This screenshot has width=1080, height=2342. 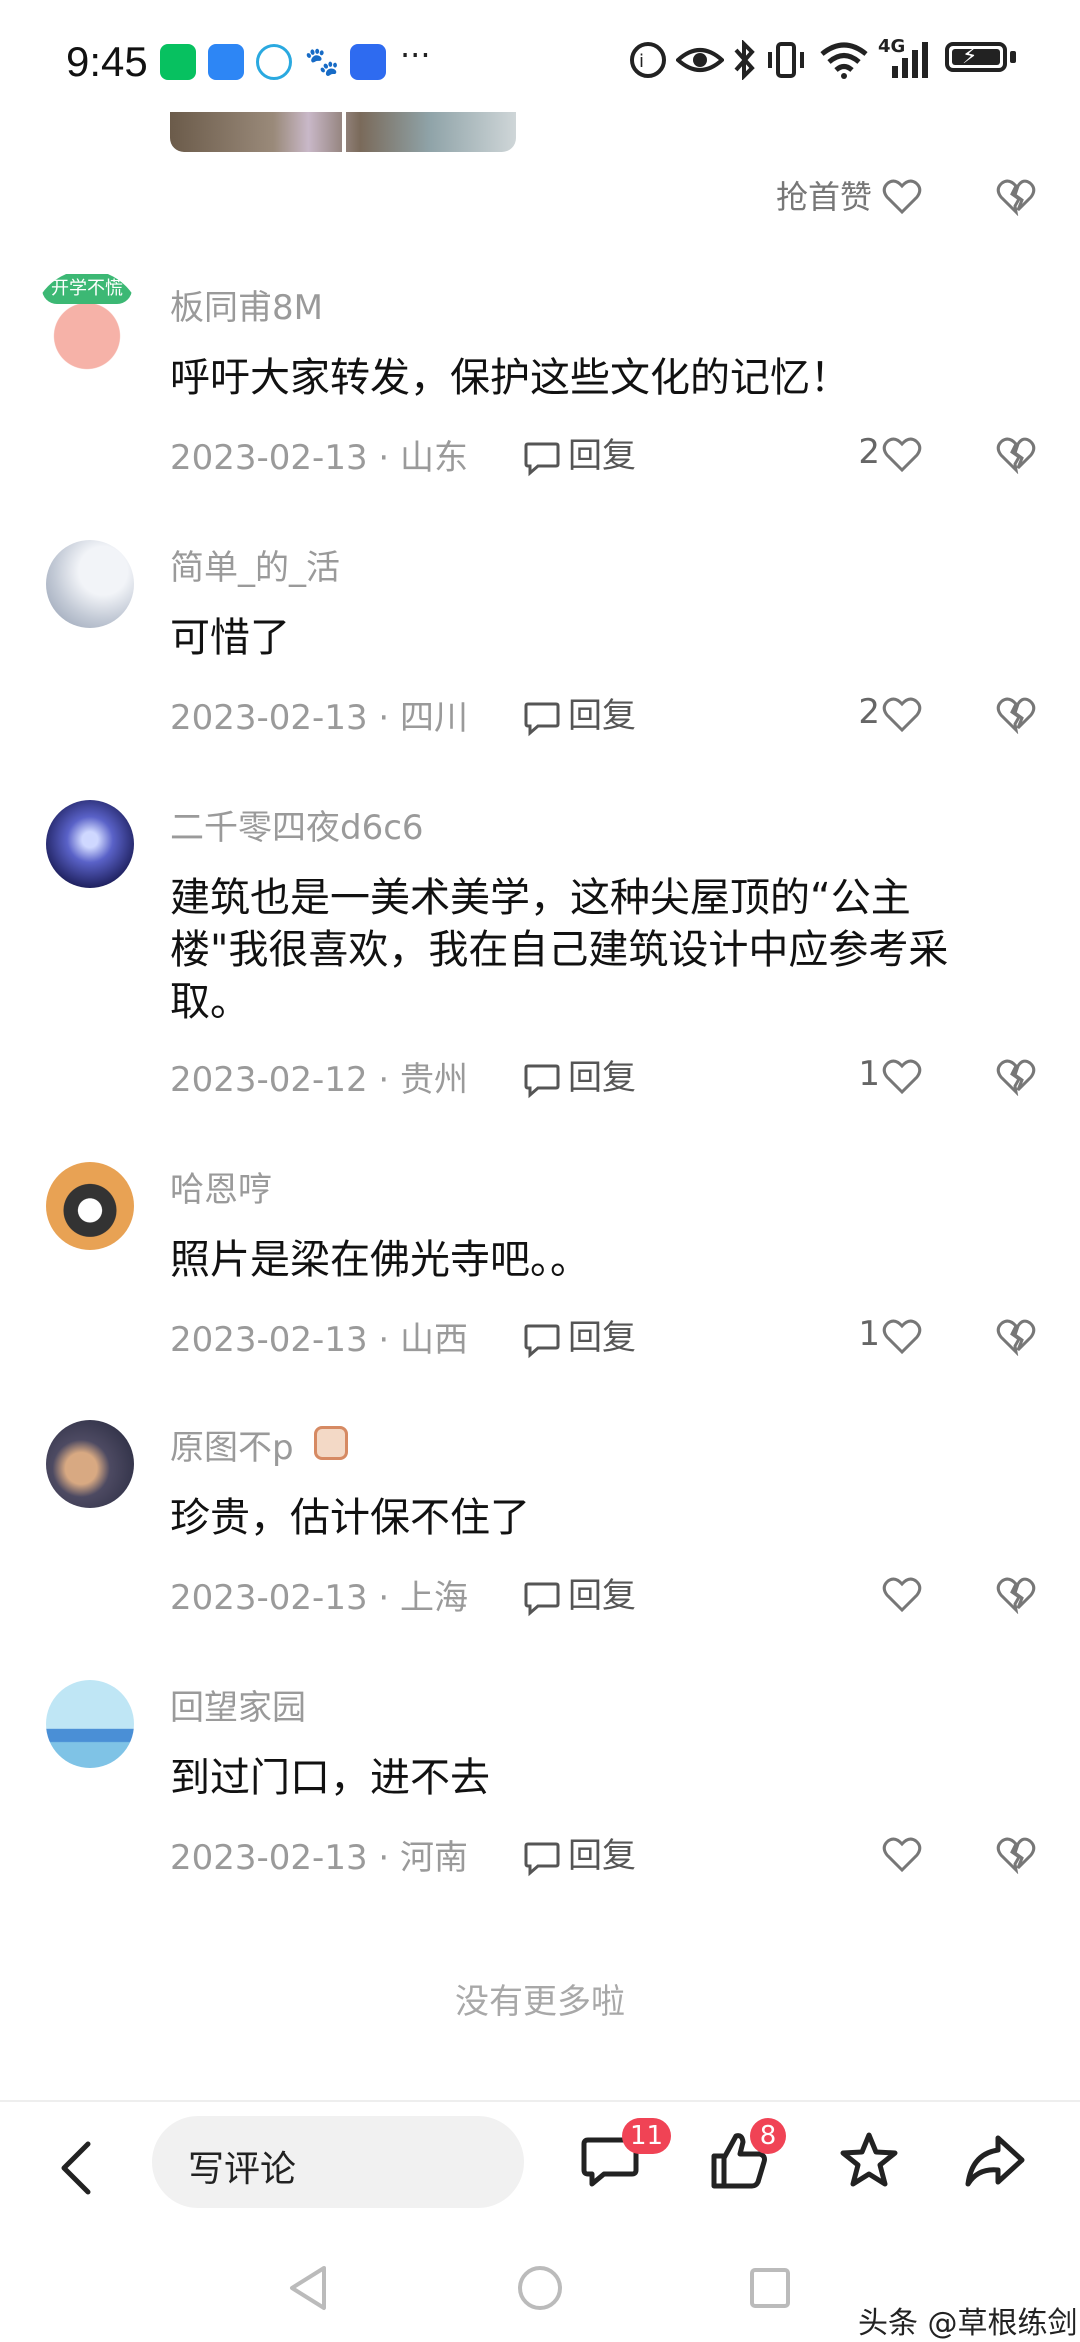 What do you see at coordinates (246, 304) in the screenshot?
I see `comment-username: 板同甫8M` at bounding box center [246, 304].